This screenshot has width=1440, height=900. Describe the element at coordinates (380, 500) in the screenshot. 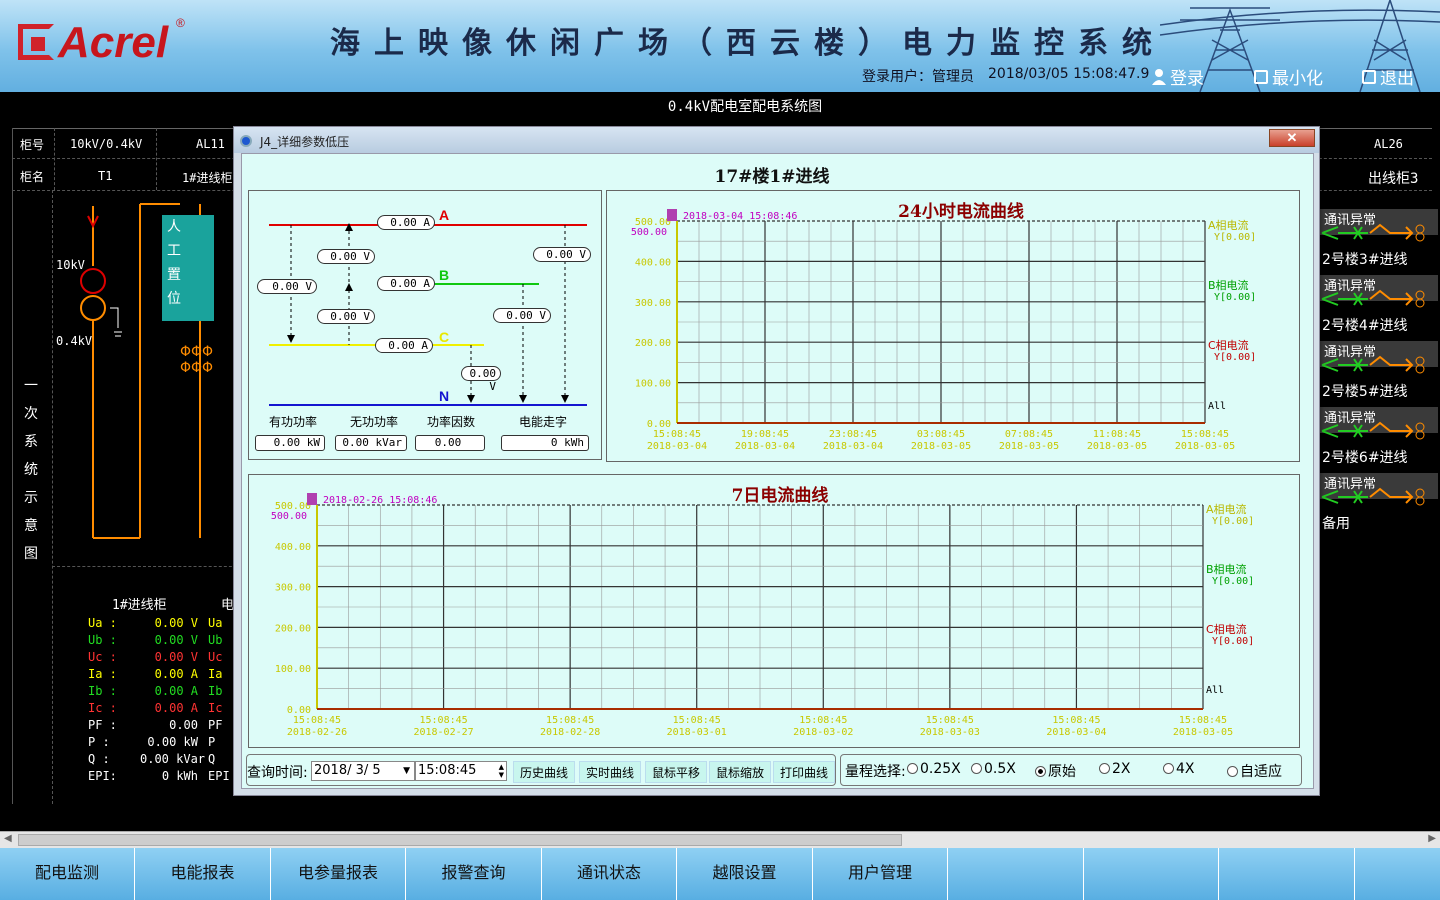

I see `cursor-label: 2018-02-26 15:08:46` at that location.